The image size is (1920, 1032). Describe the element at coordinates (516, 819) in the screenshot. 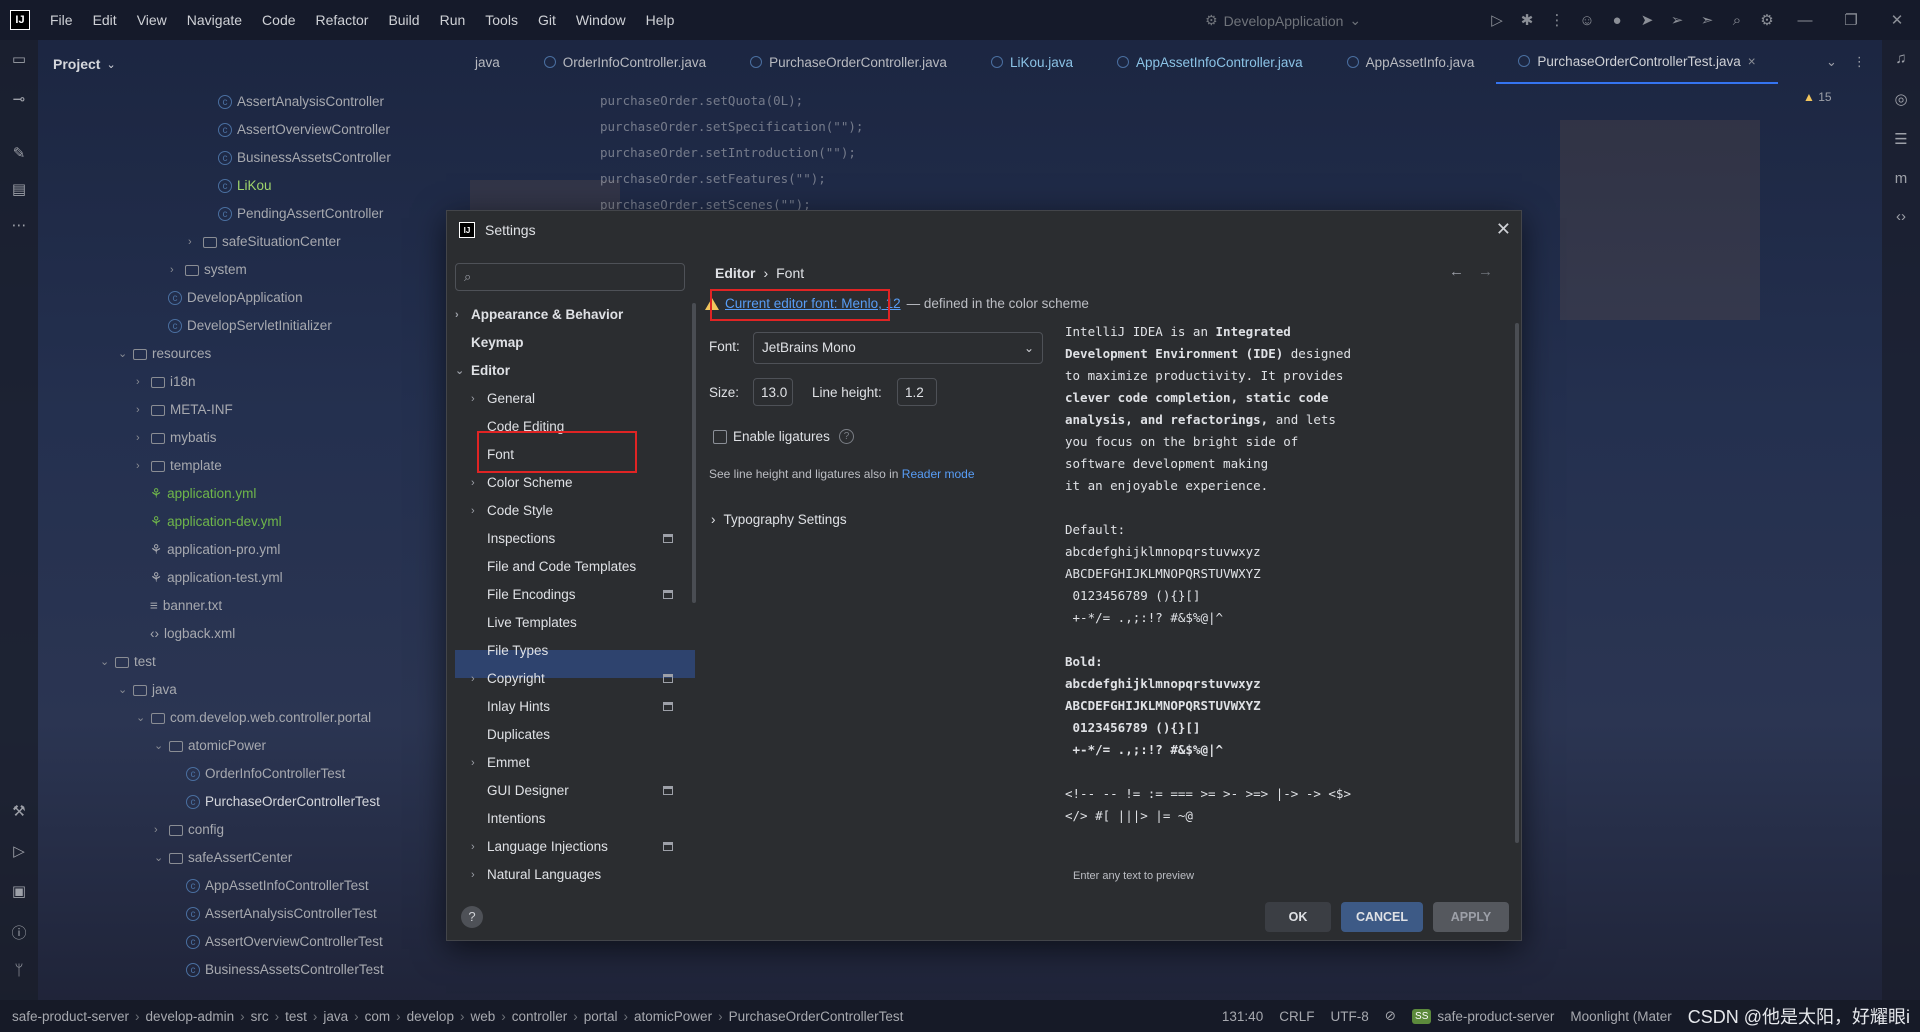

I see `nav-intentions: Intentions` at that location.